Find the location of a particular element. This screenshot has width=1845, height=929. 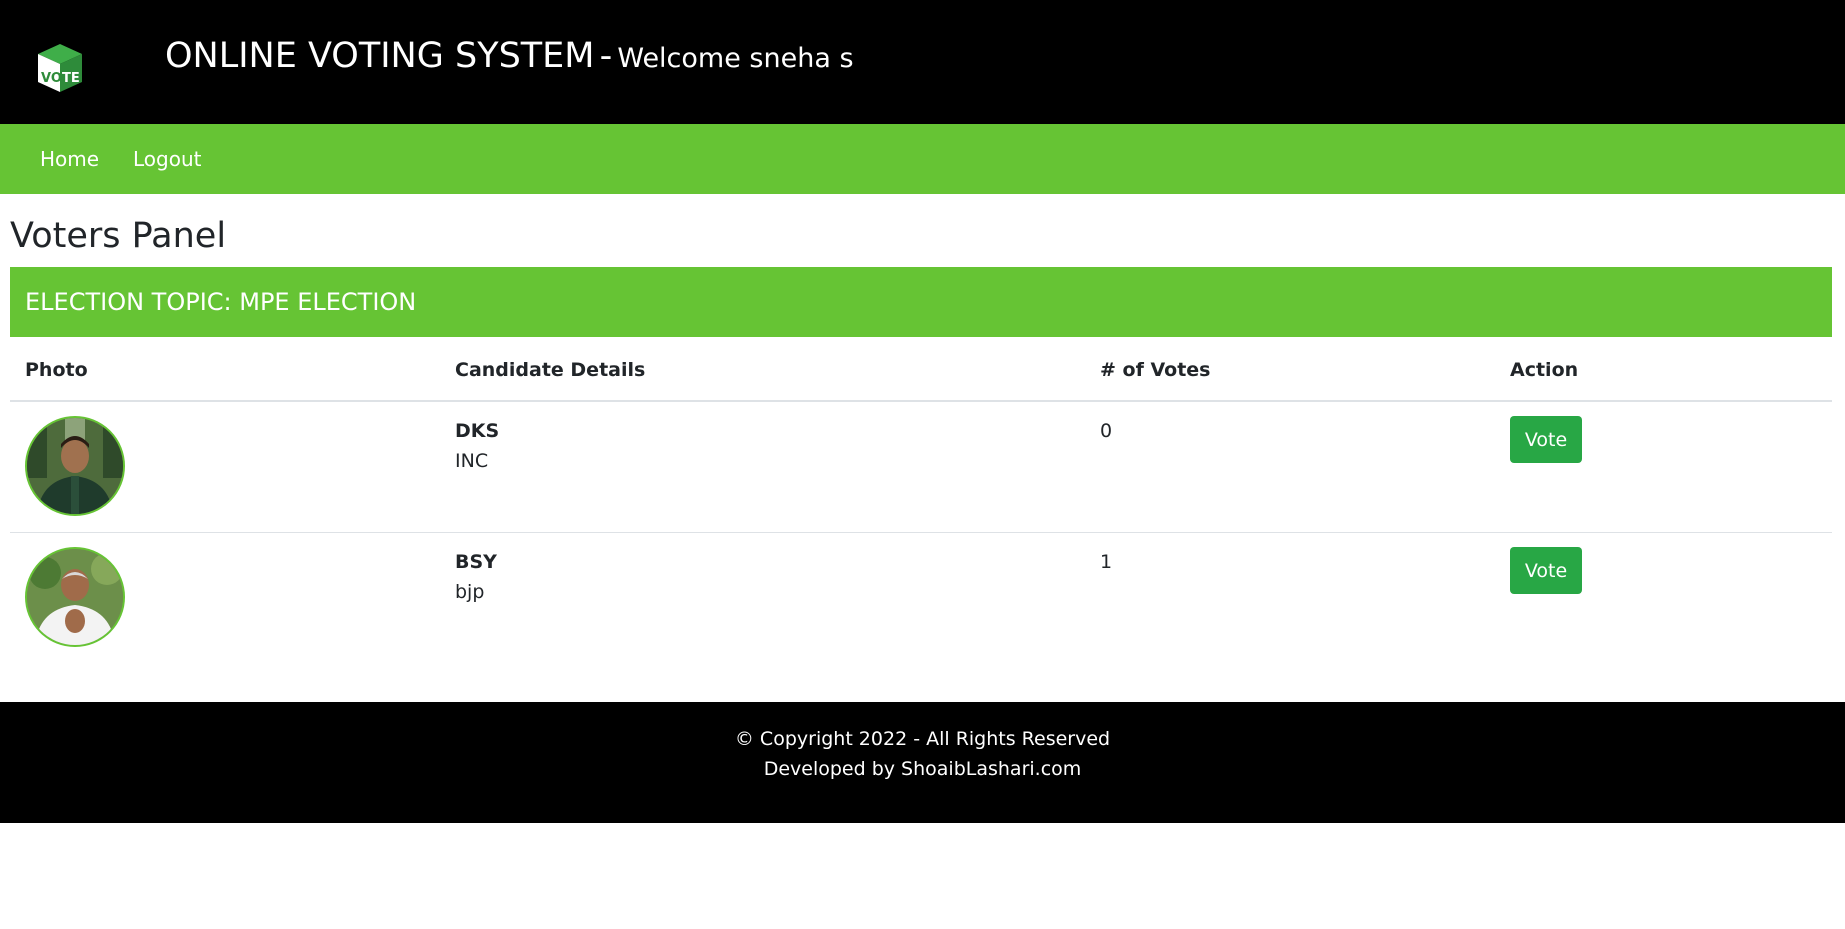

election-topic: ELECTION TOPIC: MPE ELECTION is located at coordinates (221, 302).